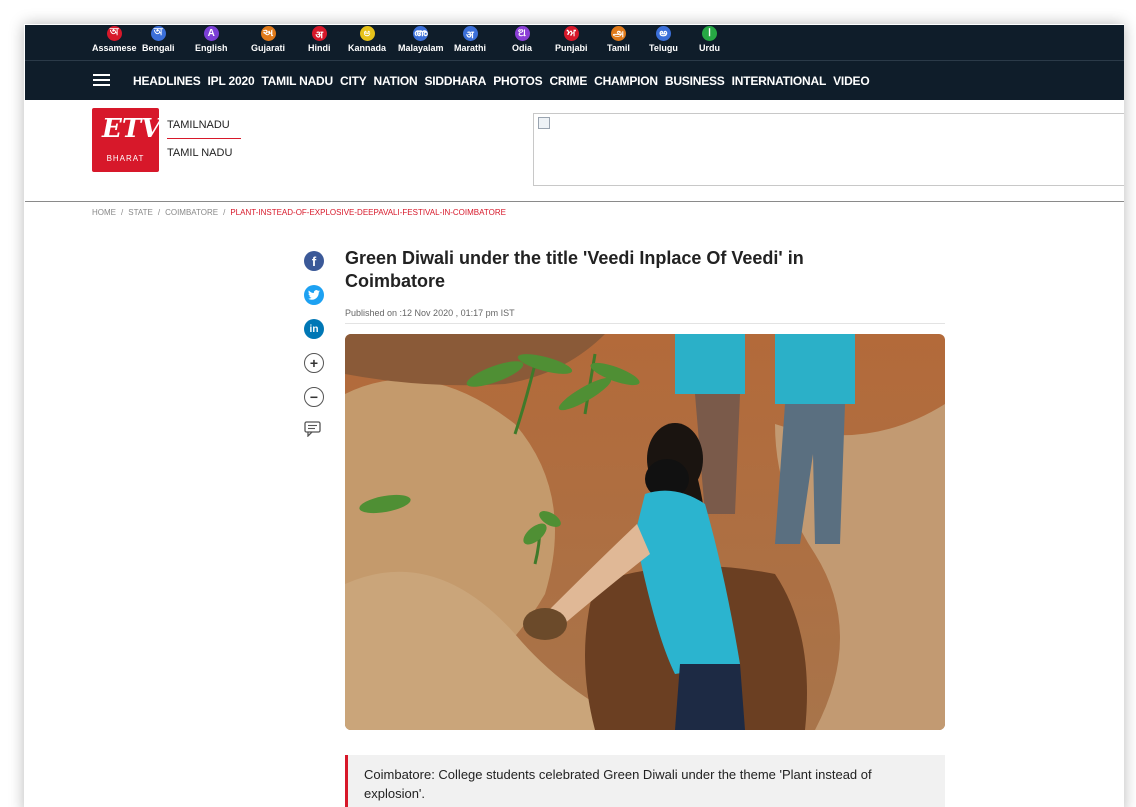 The height and width of the screenshot is (807, 1136). I want to click on language-glyph-icon: ಅ, so click(367, 33).